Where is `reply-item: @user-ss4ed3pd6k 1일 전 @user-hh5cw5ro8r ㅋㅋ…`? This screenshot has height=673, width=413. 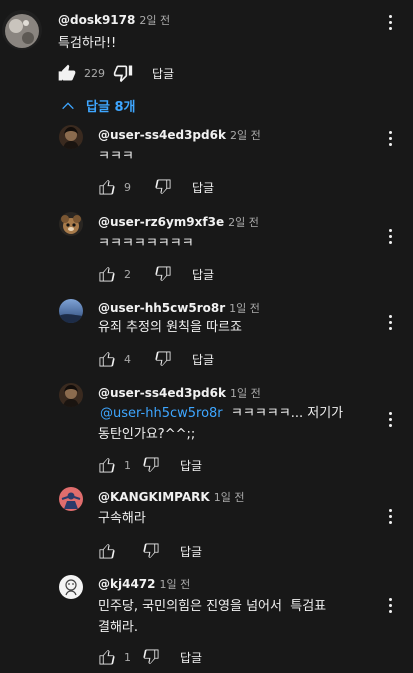
reply-item: @user-ss4ed3pd6k 1일 전 @user-hh5cw5ro8r ㅋㅋ… is located at coordinates (206, 431).